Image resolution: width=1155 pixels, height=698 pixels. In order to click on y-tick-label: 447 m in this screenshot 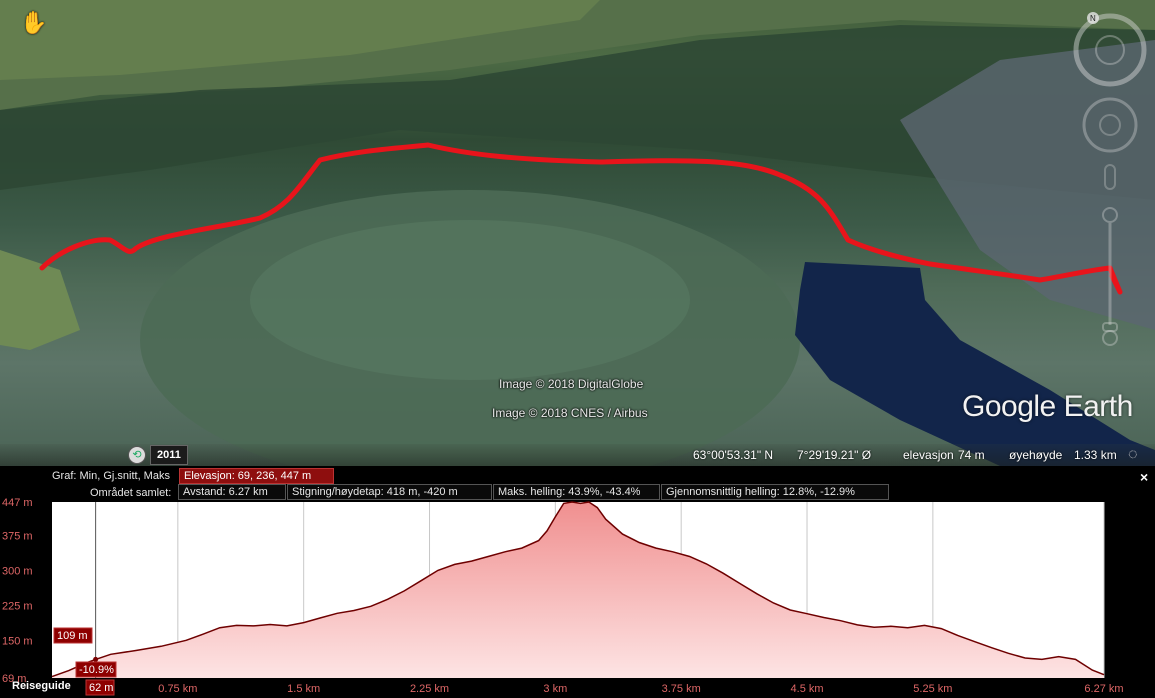, I will do `click(17, 503)`.